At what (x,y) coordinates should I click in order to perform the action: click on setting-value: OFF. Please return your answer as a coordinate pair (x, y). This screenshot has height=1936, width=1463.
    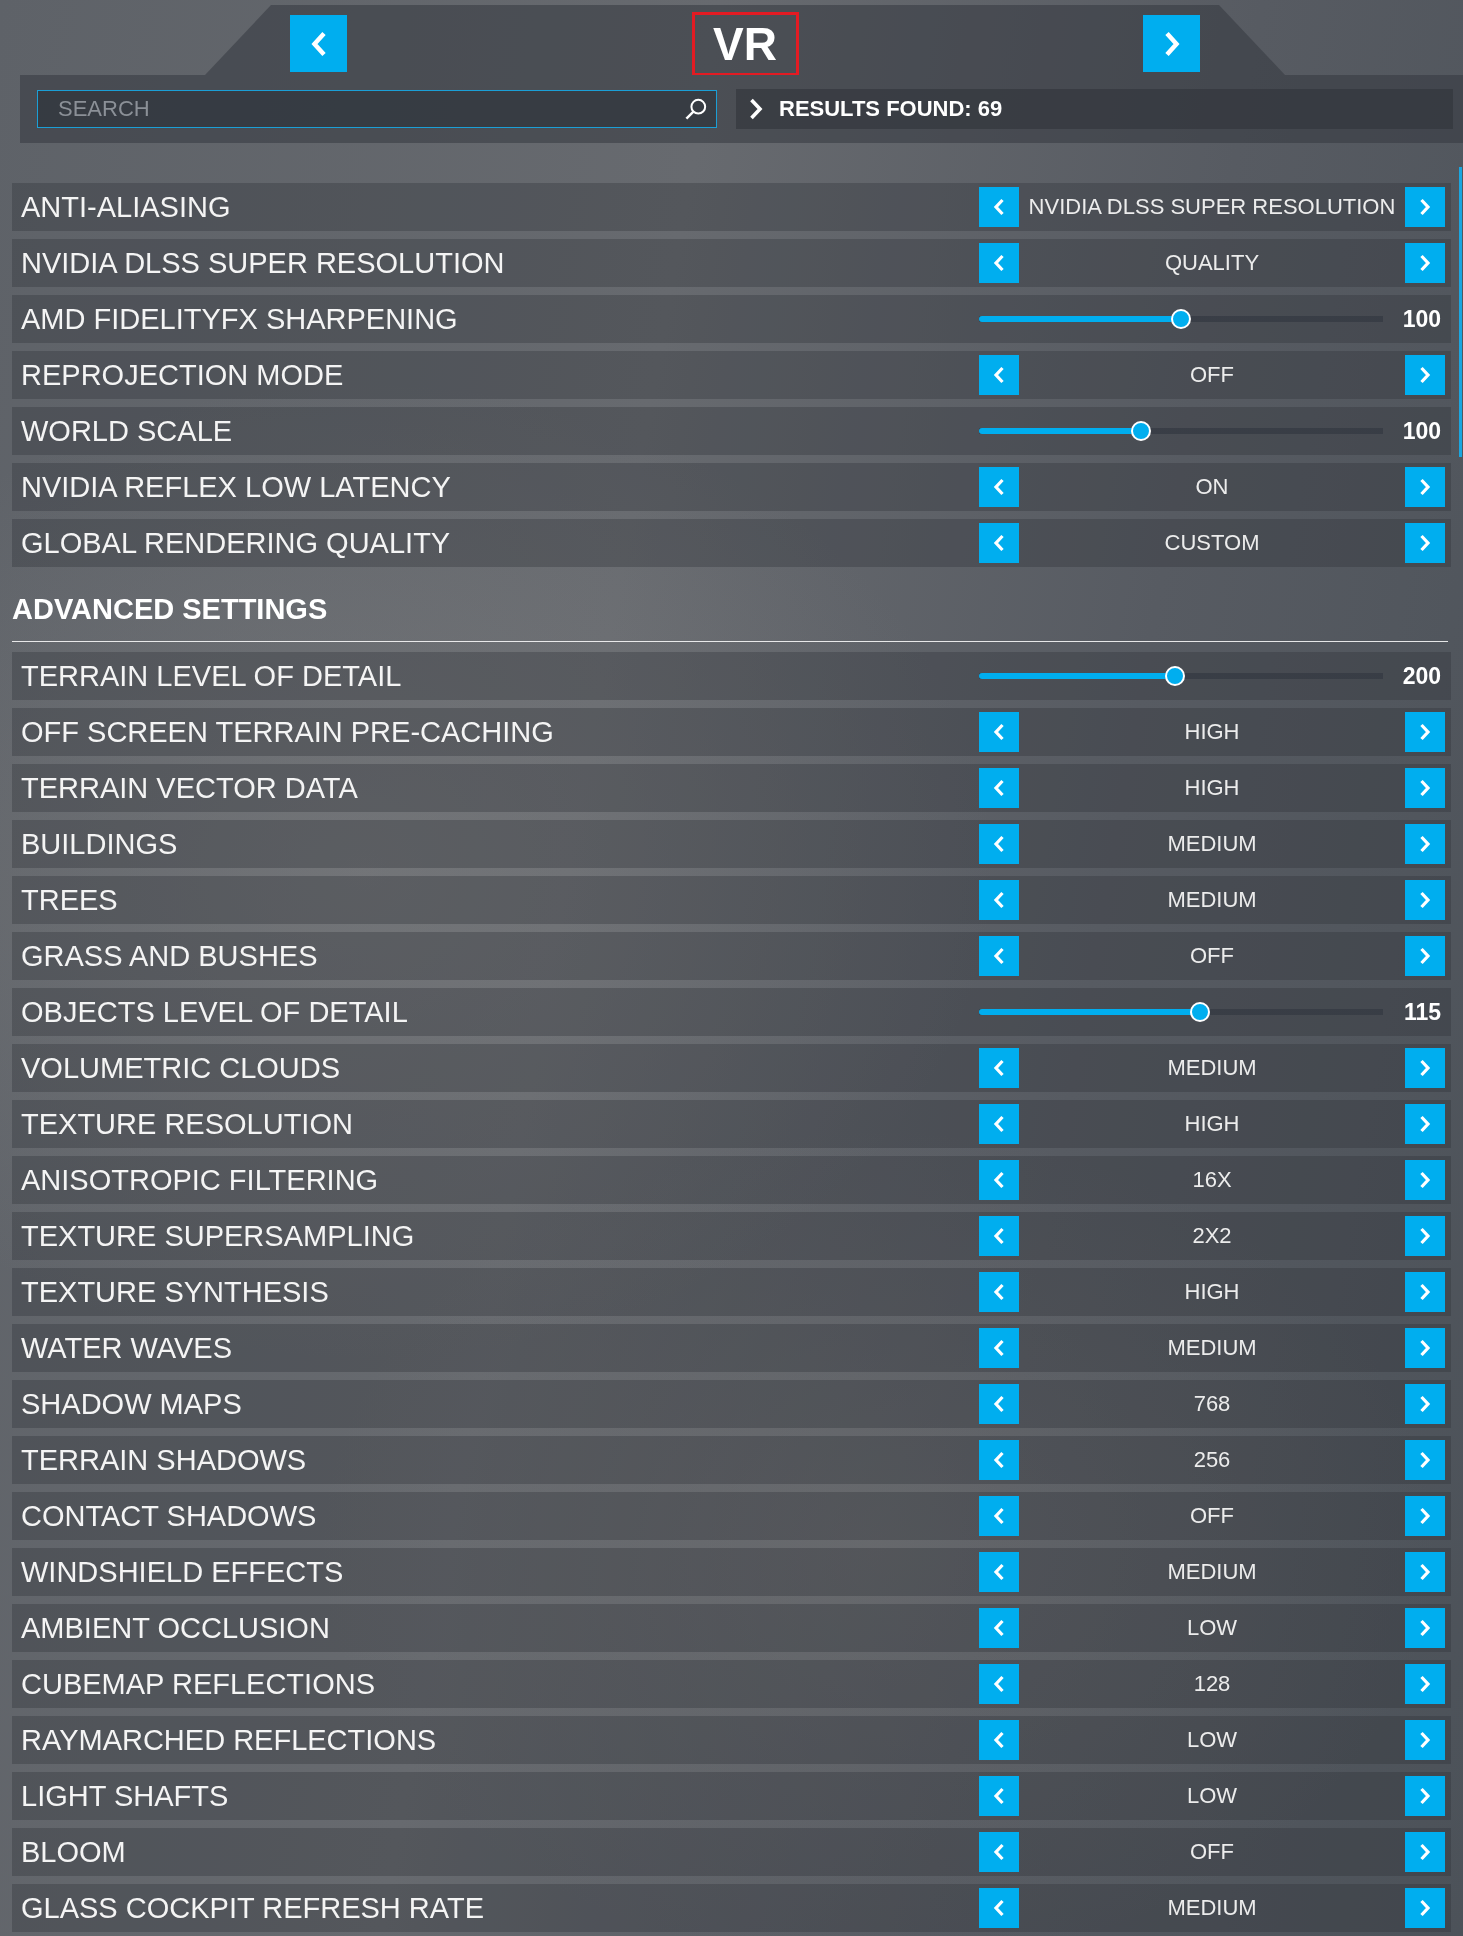
    Looking at the image, I should click on (1212, 1852).